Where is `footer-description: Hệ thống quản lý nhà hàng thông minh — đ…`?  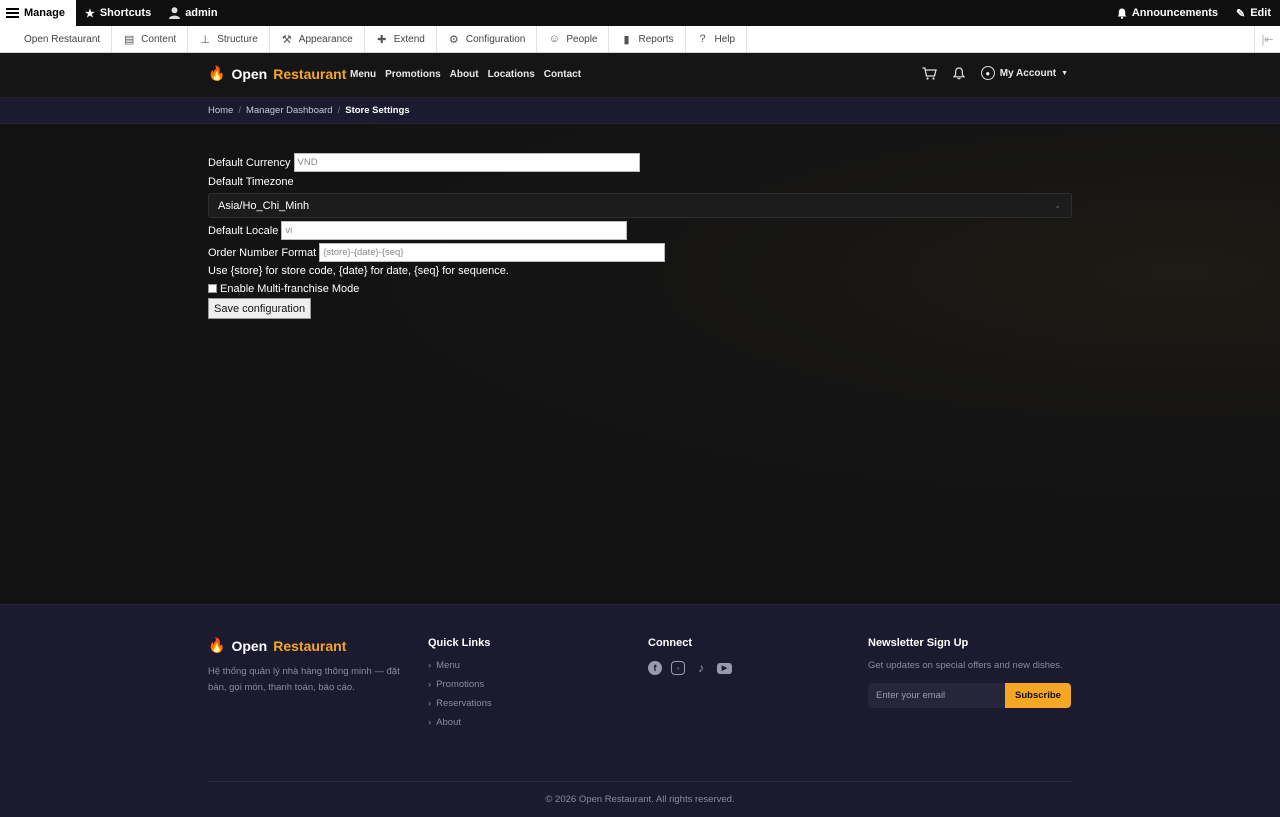 footer-description: Hệ thống quản lý nhà hàng thông minh — đ… is located at coordinates (304, 679).